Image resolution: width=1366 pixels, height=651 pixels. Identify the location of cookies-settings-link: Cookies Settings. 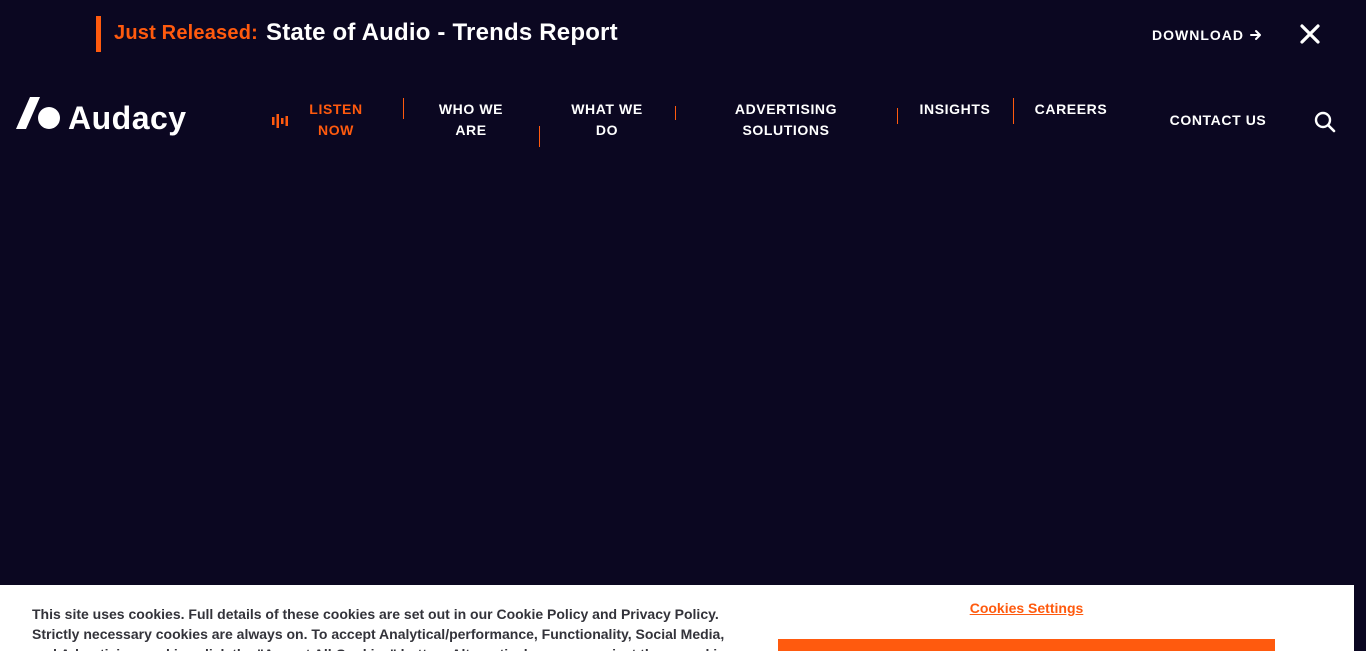
(1026, 608).